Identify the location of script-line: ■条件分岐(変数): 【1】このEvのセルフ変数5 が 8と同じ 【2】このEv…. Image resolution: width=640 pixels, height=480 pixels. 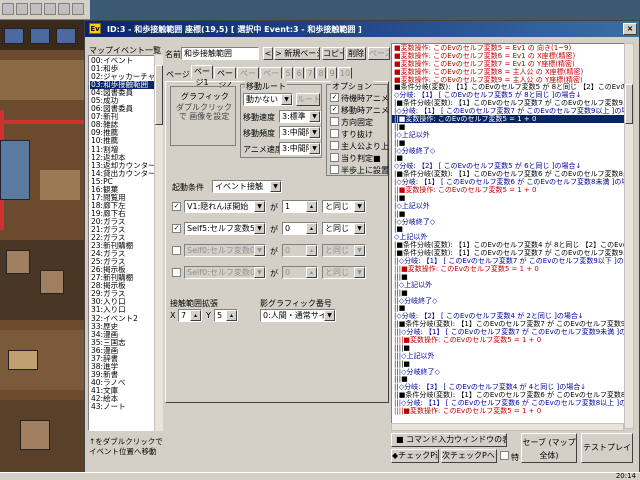
(512, 87).